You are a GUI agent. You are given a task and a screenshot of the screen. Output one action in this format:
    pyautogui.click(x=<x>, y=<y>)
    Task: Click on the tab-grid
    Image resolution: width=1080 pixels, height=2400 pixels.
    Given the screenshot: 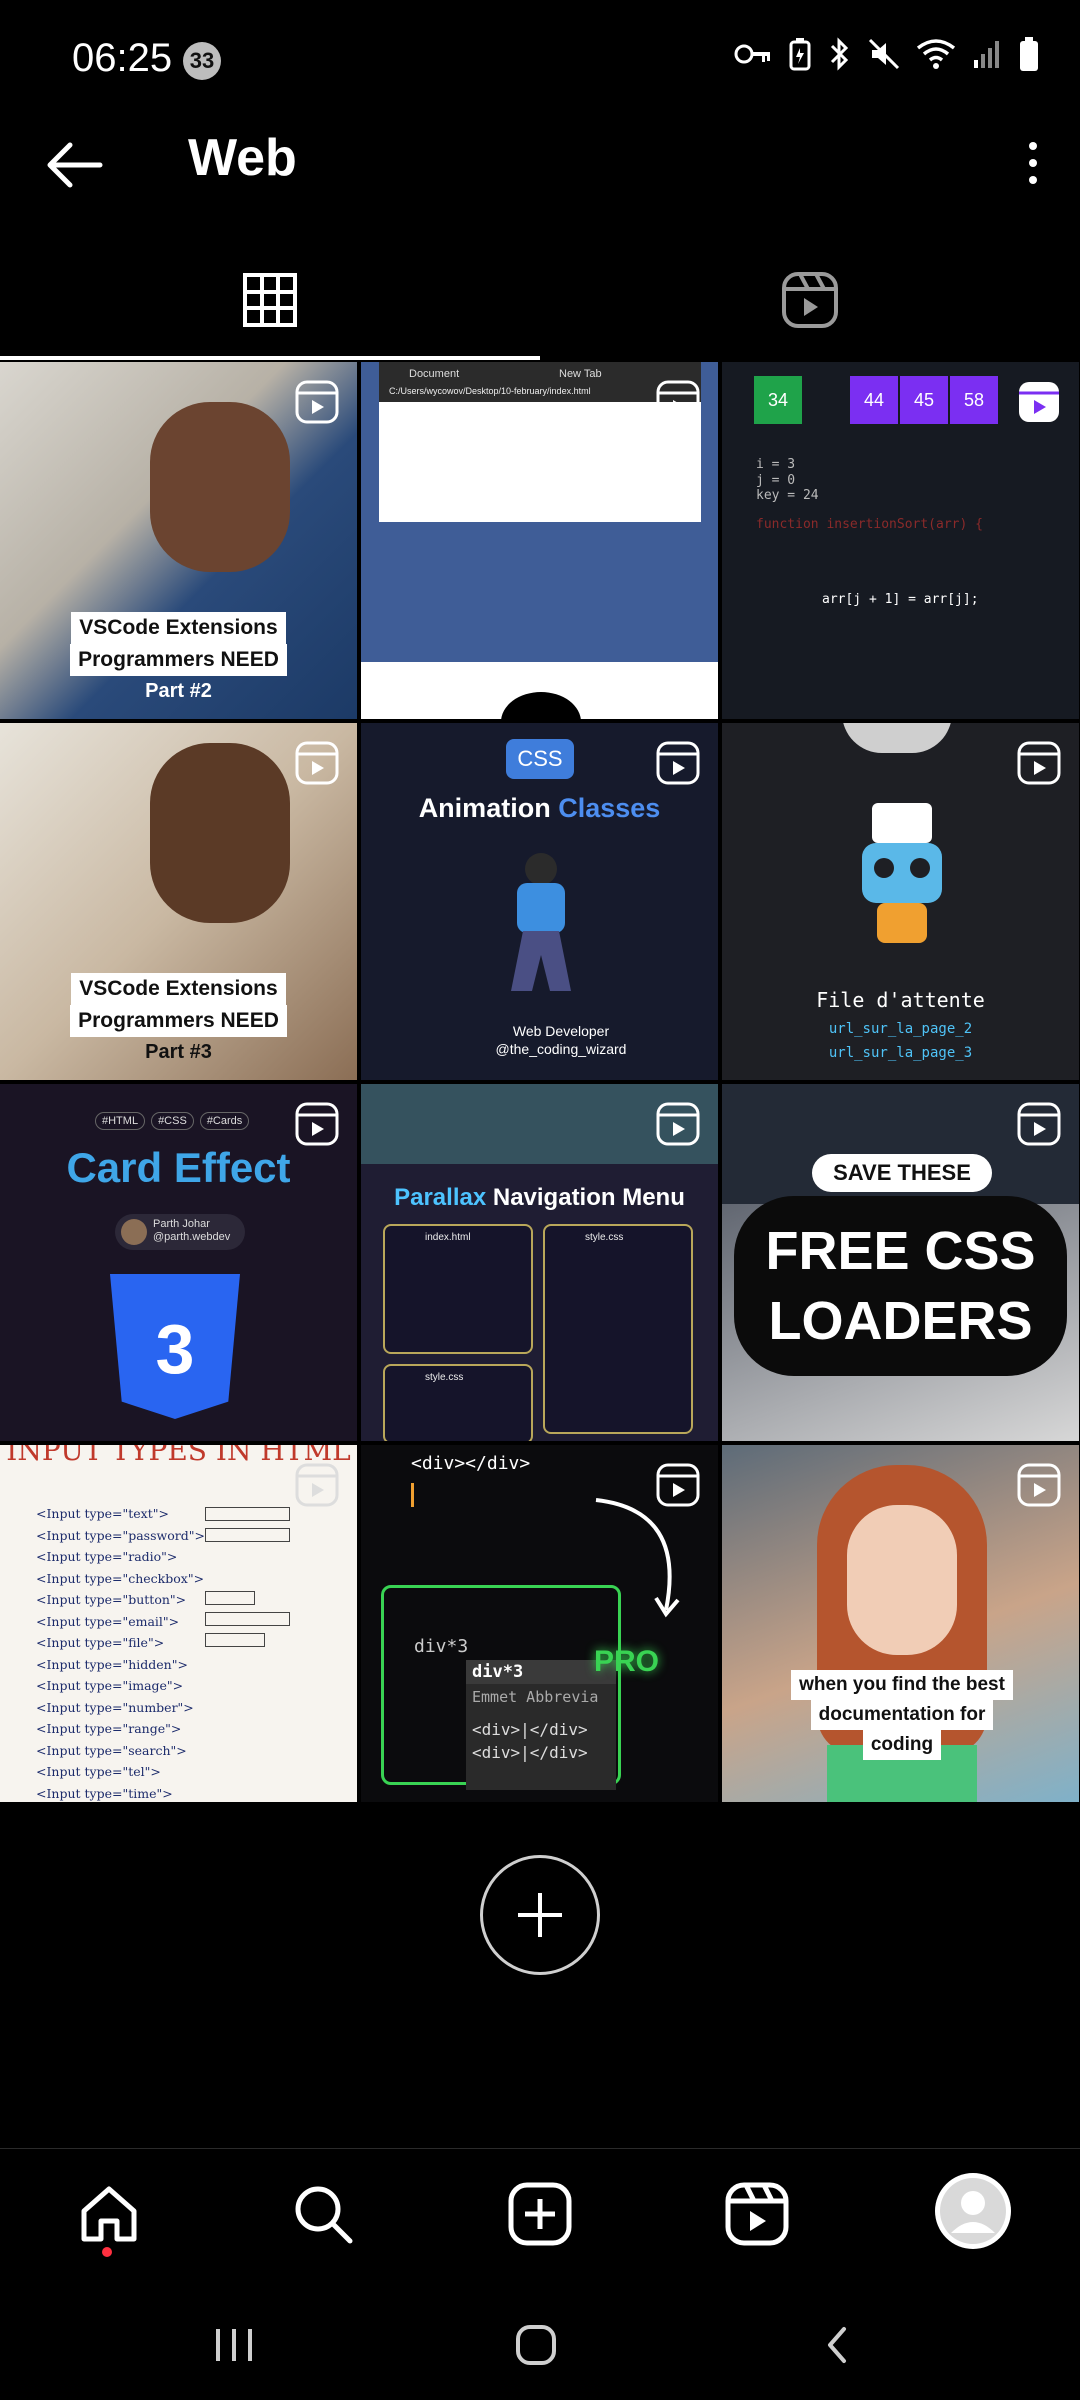 What is the action you would take?
    pyautogui.click(x=270, y=300)
    